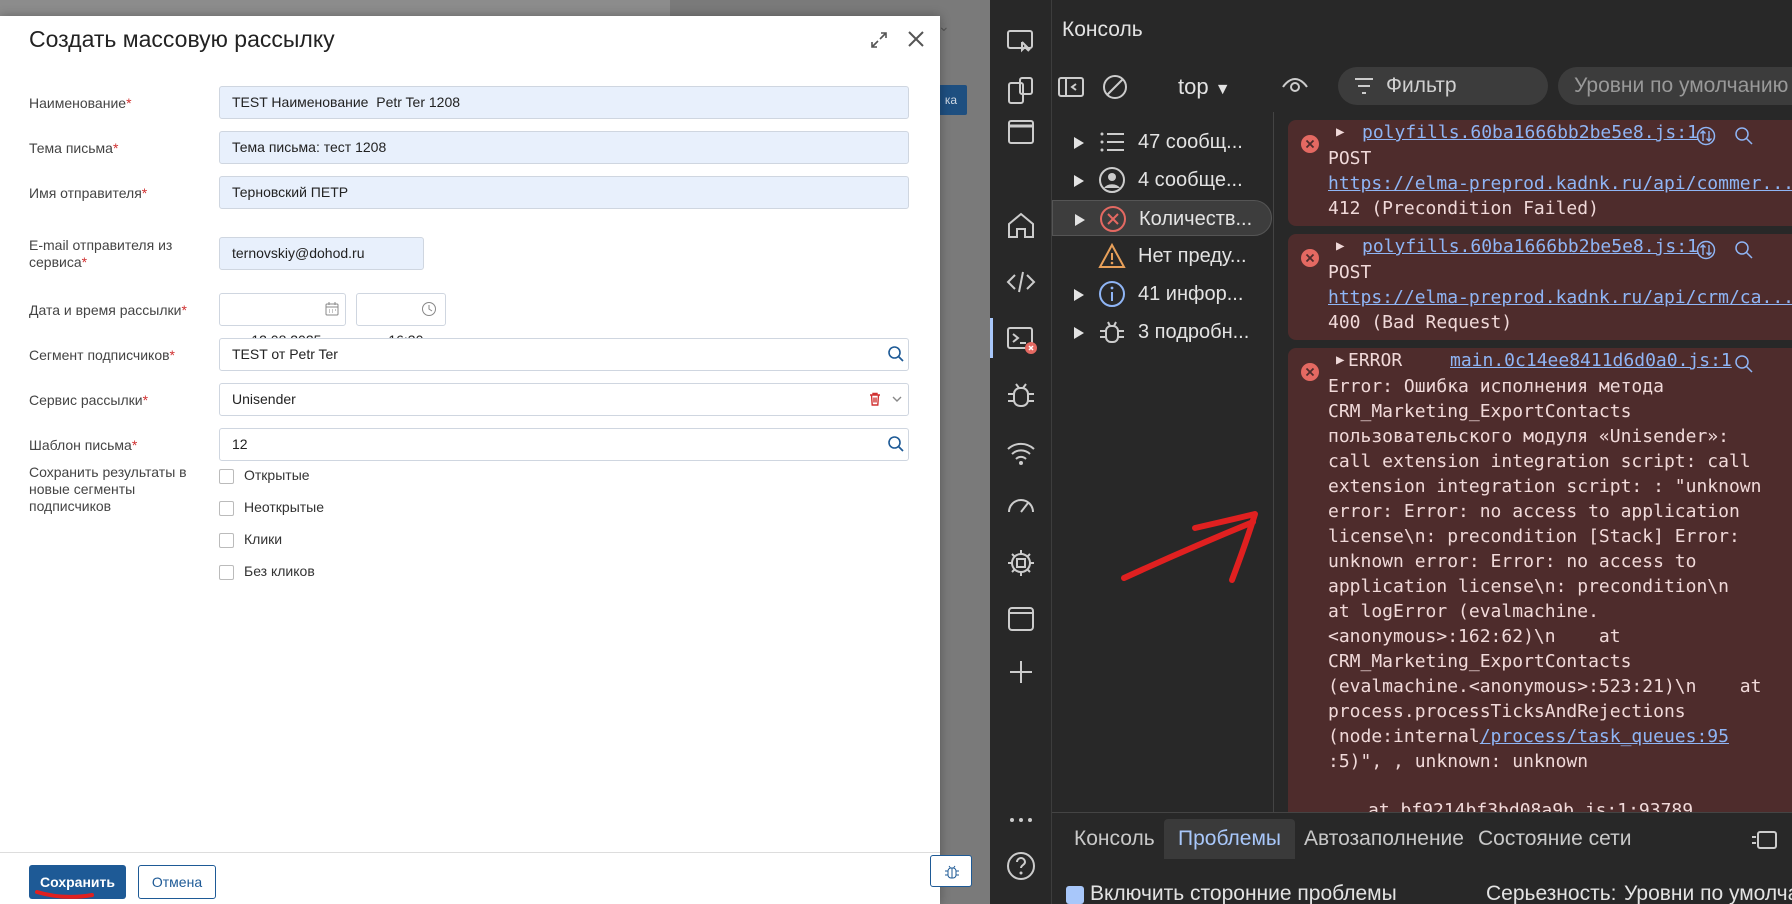 The image size is (1792, 904). What do you see at coordinates (1675, 86) in the screenshot?
I see `levels-select: Уровни по умолчанию` at bounding box center [1675, 86].